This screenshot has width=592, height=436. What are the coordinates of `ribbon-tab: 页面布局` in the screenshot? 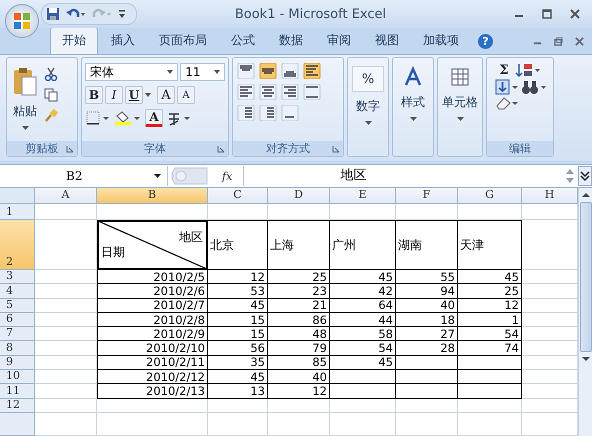 It's located at (183, 41).